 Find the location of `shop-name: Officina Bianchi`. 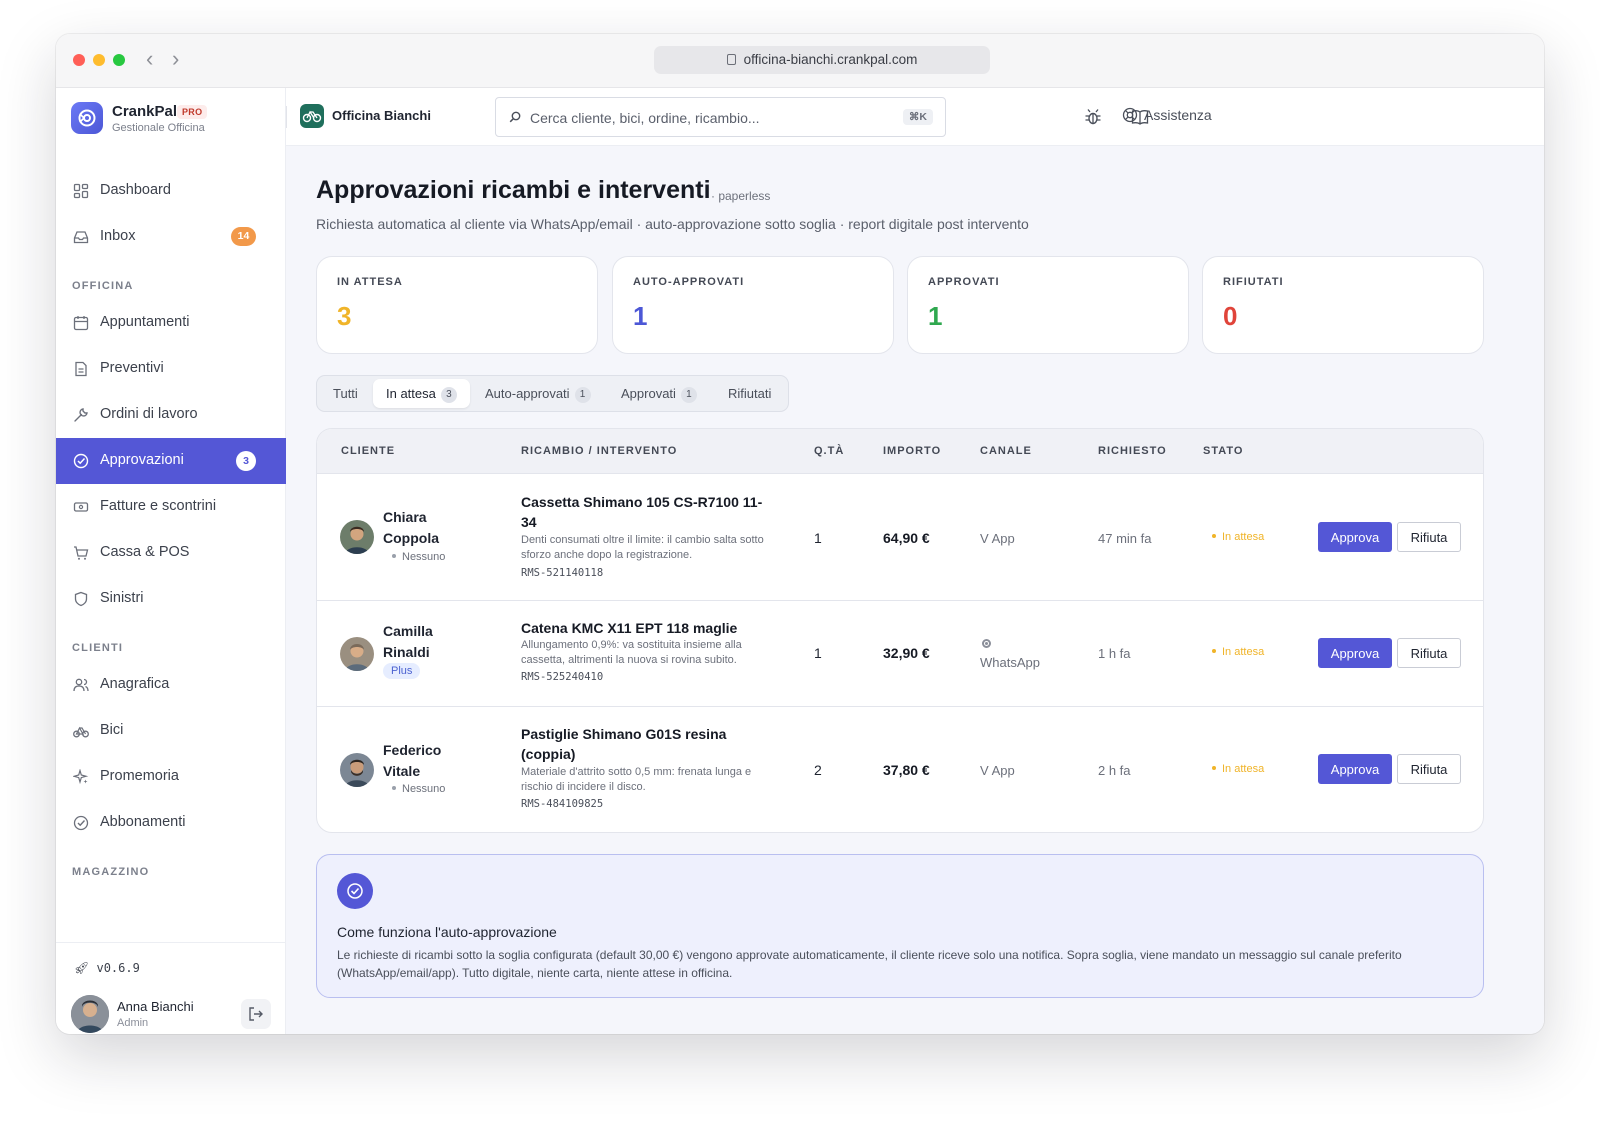

shop-name: Officina Bianchi is located at coordinates (381, 115).